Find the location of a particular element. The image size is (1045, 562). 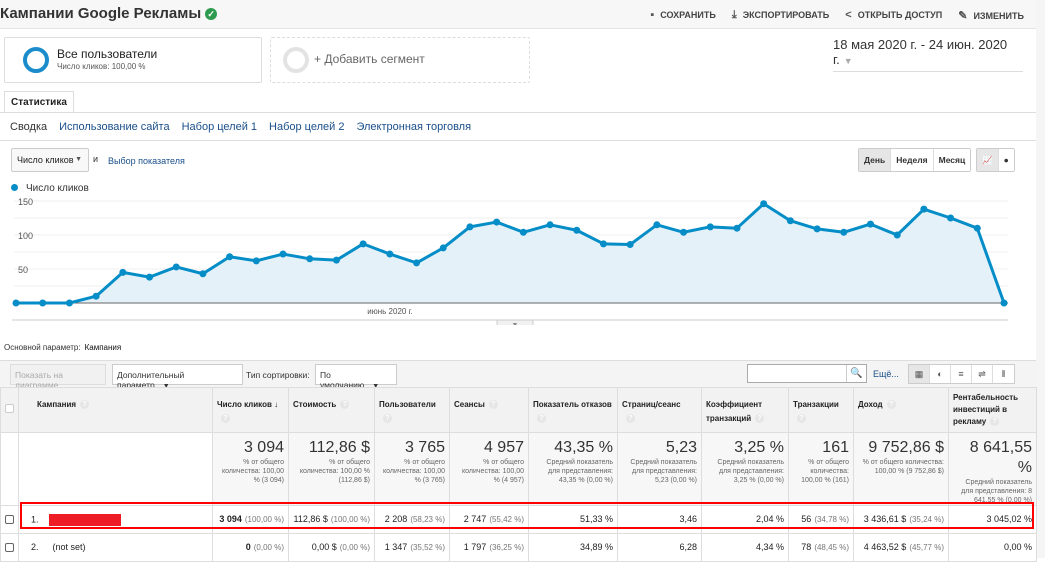

pie-view-icon: ◐ is located at coordinates (940, 374).